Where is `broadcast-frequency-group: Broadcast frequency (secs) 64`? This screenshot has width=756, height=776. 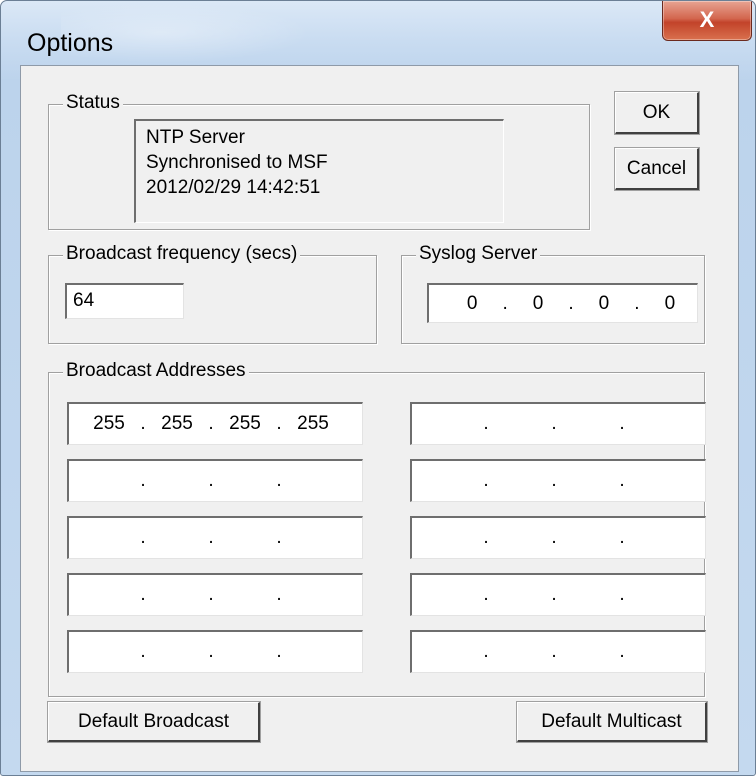
broadcast-frequency-group: Broadcast frequency (secs) 64 is located at coordinates (212, 293).